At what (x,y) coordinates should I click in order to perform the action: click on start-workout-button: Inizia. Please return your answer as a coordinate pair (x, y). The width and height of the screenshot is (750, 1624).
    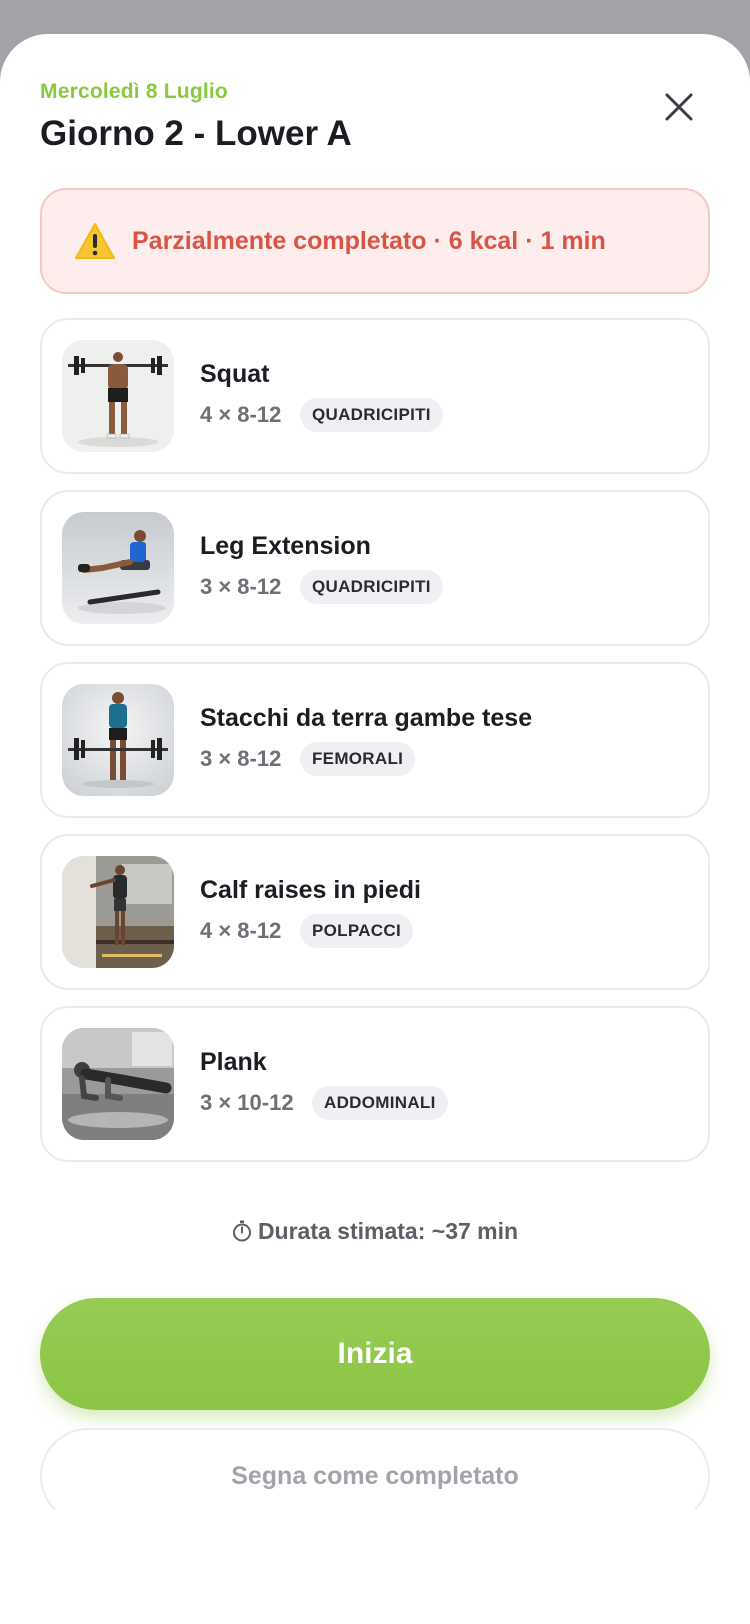
    Looking at the image, I should click on (375, 1354).